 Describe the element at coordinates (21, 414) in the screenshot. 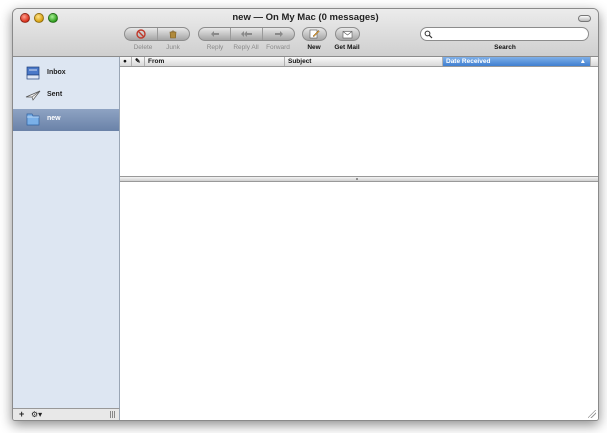

I see `add-mailbox-button: +` at that location.